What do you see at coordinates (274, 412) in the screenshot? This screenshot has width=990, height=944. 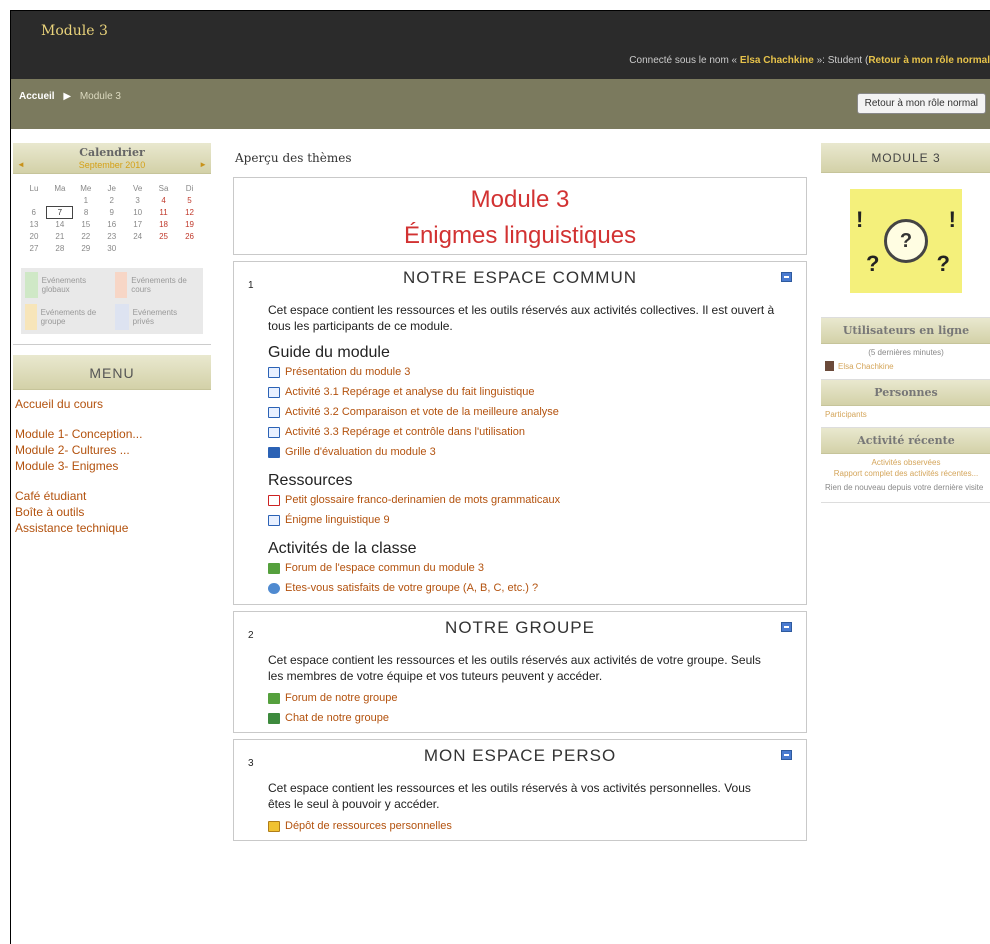 I see `page-icon` at bounding box center [274, 412].